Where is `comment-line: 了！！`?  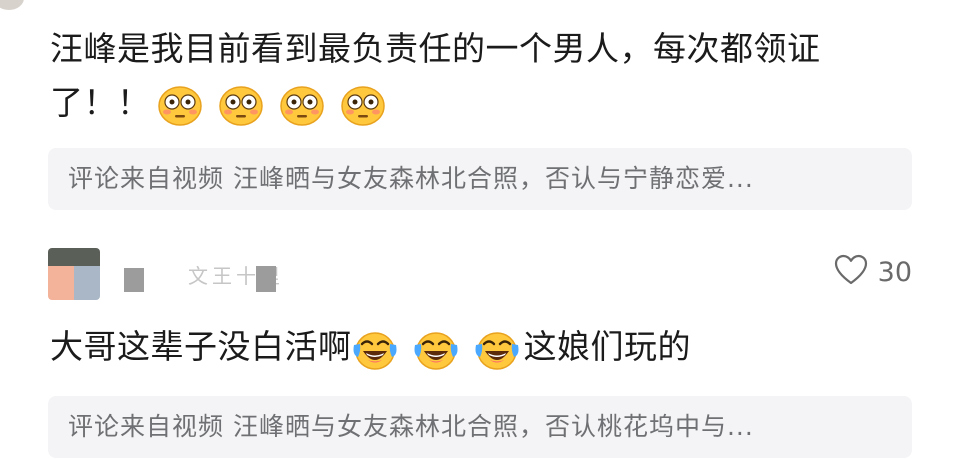 comment-line: 了！！ is located at coordinates (435, 103).